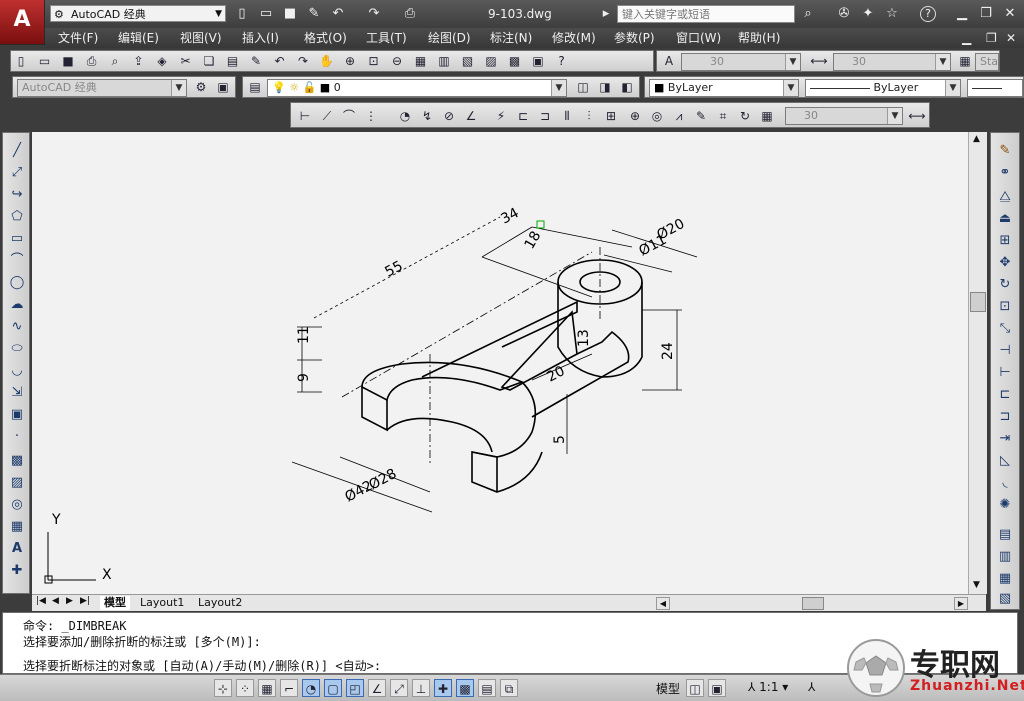 This screenshot has width=1024, height=701. What do you see at coordinates (583, 87) in the screenshot?
I see `make-current-layer-icon: ◫` at bounding box center [583, 87].